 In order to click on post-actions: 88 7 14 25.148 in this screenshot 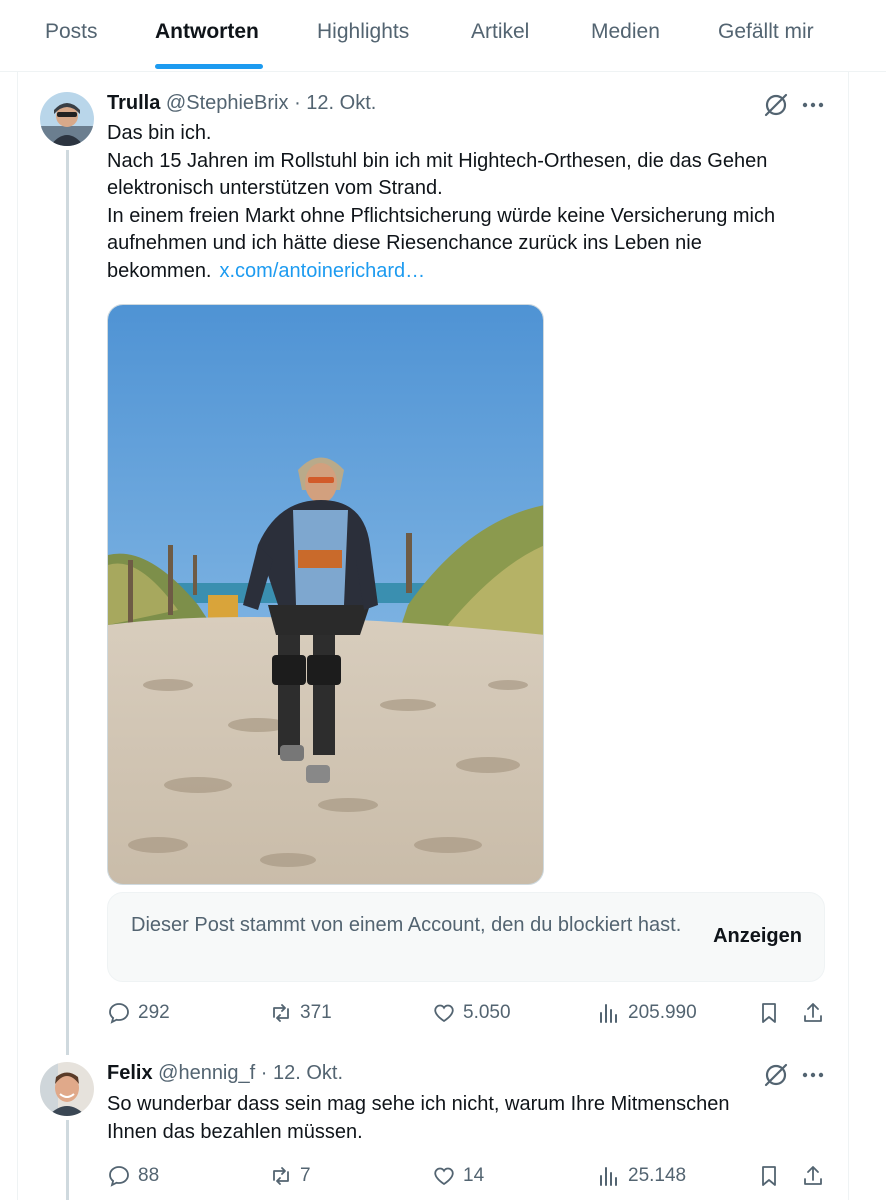, I will do `click(467, 1176)`.